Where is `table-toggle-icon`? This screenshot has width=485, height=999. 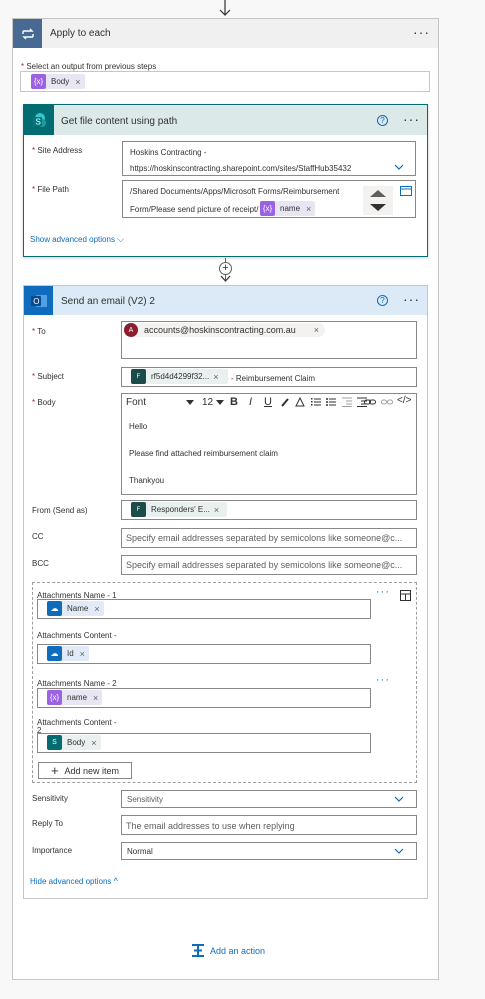
table-toggle-icon is located at coordinates (405, 595).